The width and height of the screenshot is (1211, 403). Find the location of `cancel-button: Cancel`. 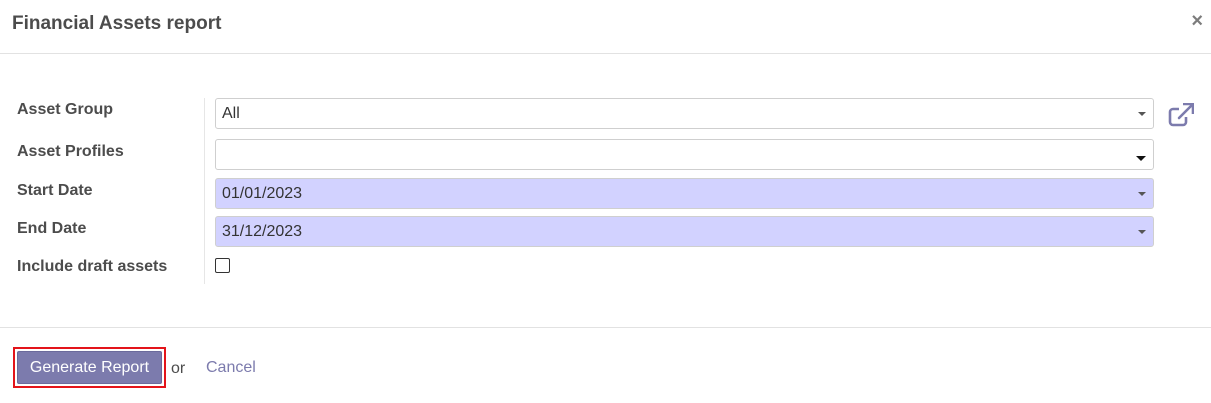

cancel-button: Cancel is located at coordinates (231, 368).